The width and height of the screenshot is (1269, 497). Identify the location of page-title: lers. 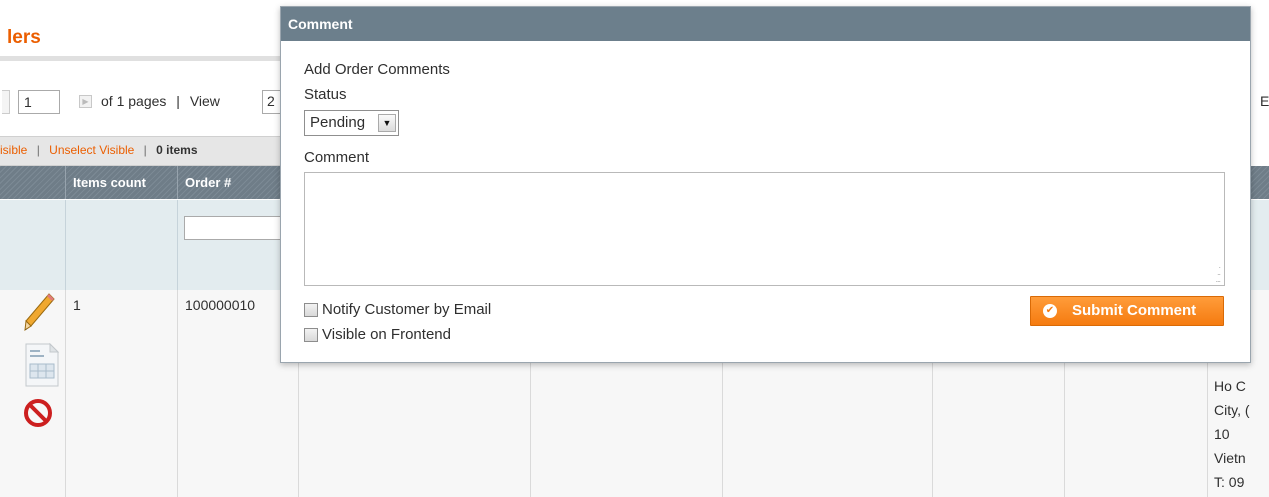
(24, 37).